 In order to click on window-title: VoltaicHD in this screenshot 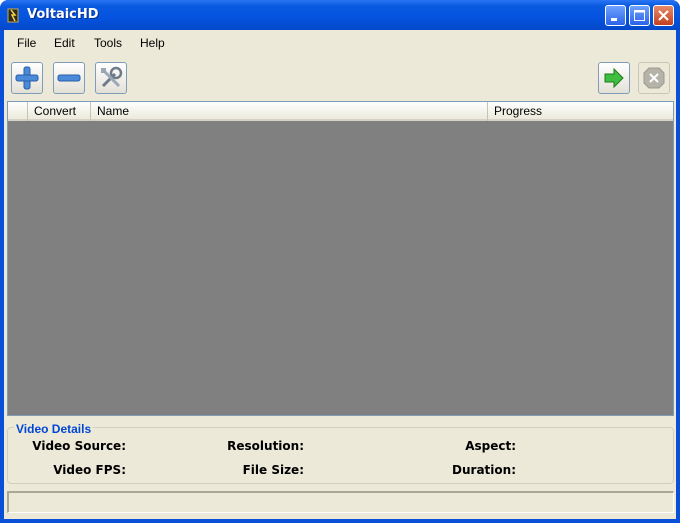, I will do `click(63, 14)`.